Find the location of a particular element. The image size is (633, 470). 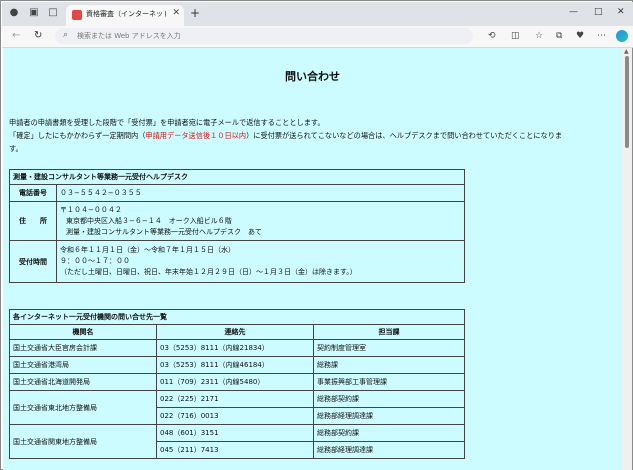

split-screen-icon: ◫ is located at coordinates (515, 36).